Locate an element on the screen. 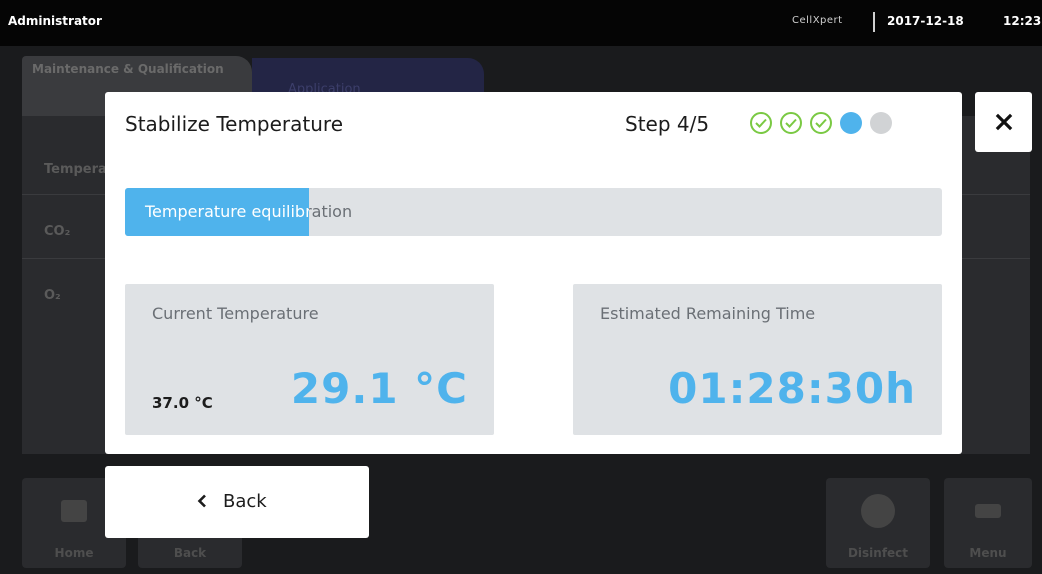 The height and width of the screenshot is (574, 1042). bg-menu-button: Menu is located at coordinates (988, 523).